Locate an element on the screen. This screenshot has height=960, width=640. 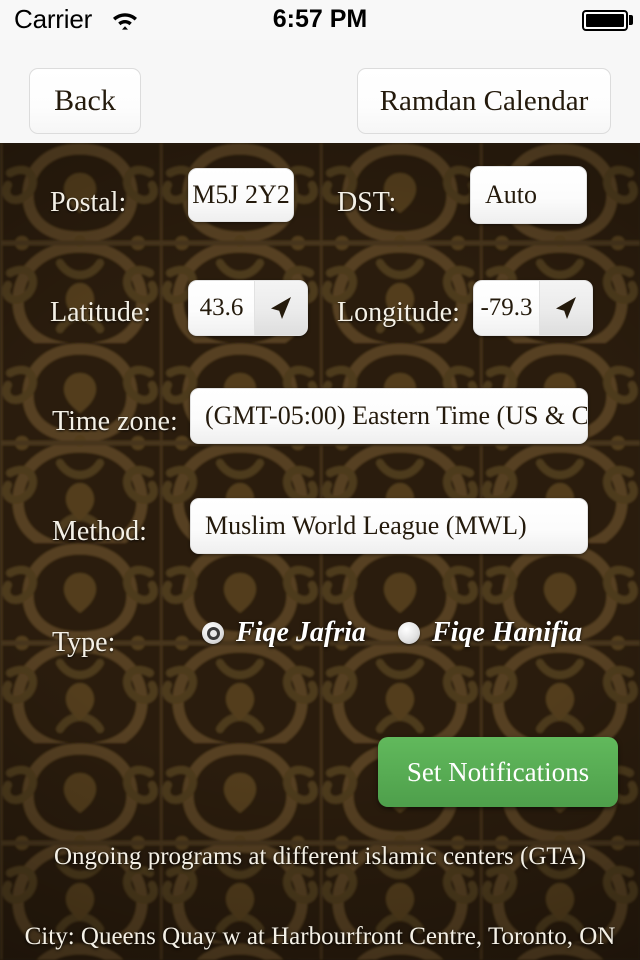
status-time: 6:57 PM is located at coordinates (320, 19).